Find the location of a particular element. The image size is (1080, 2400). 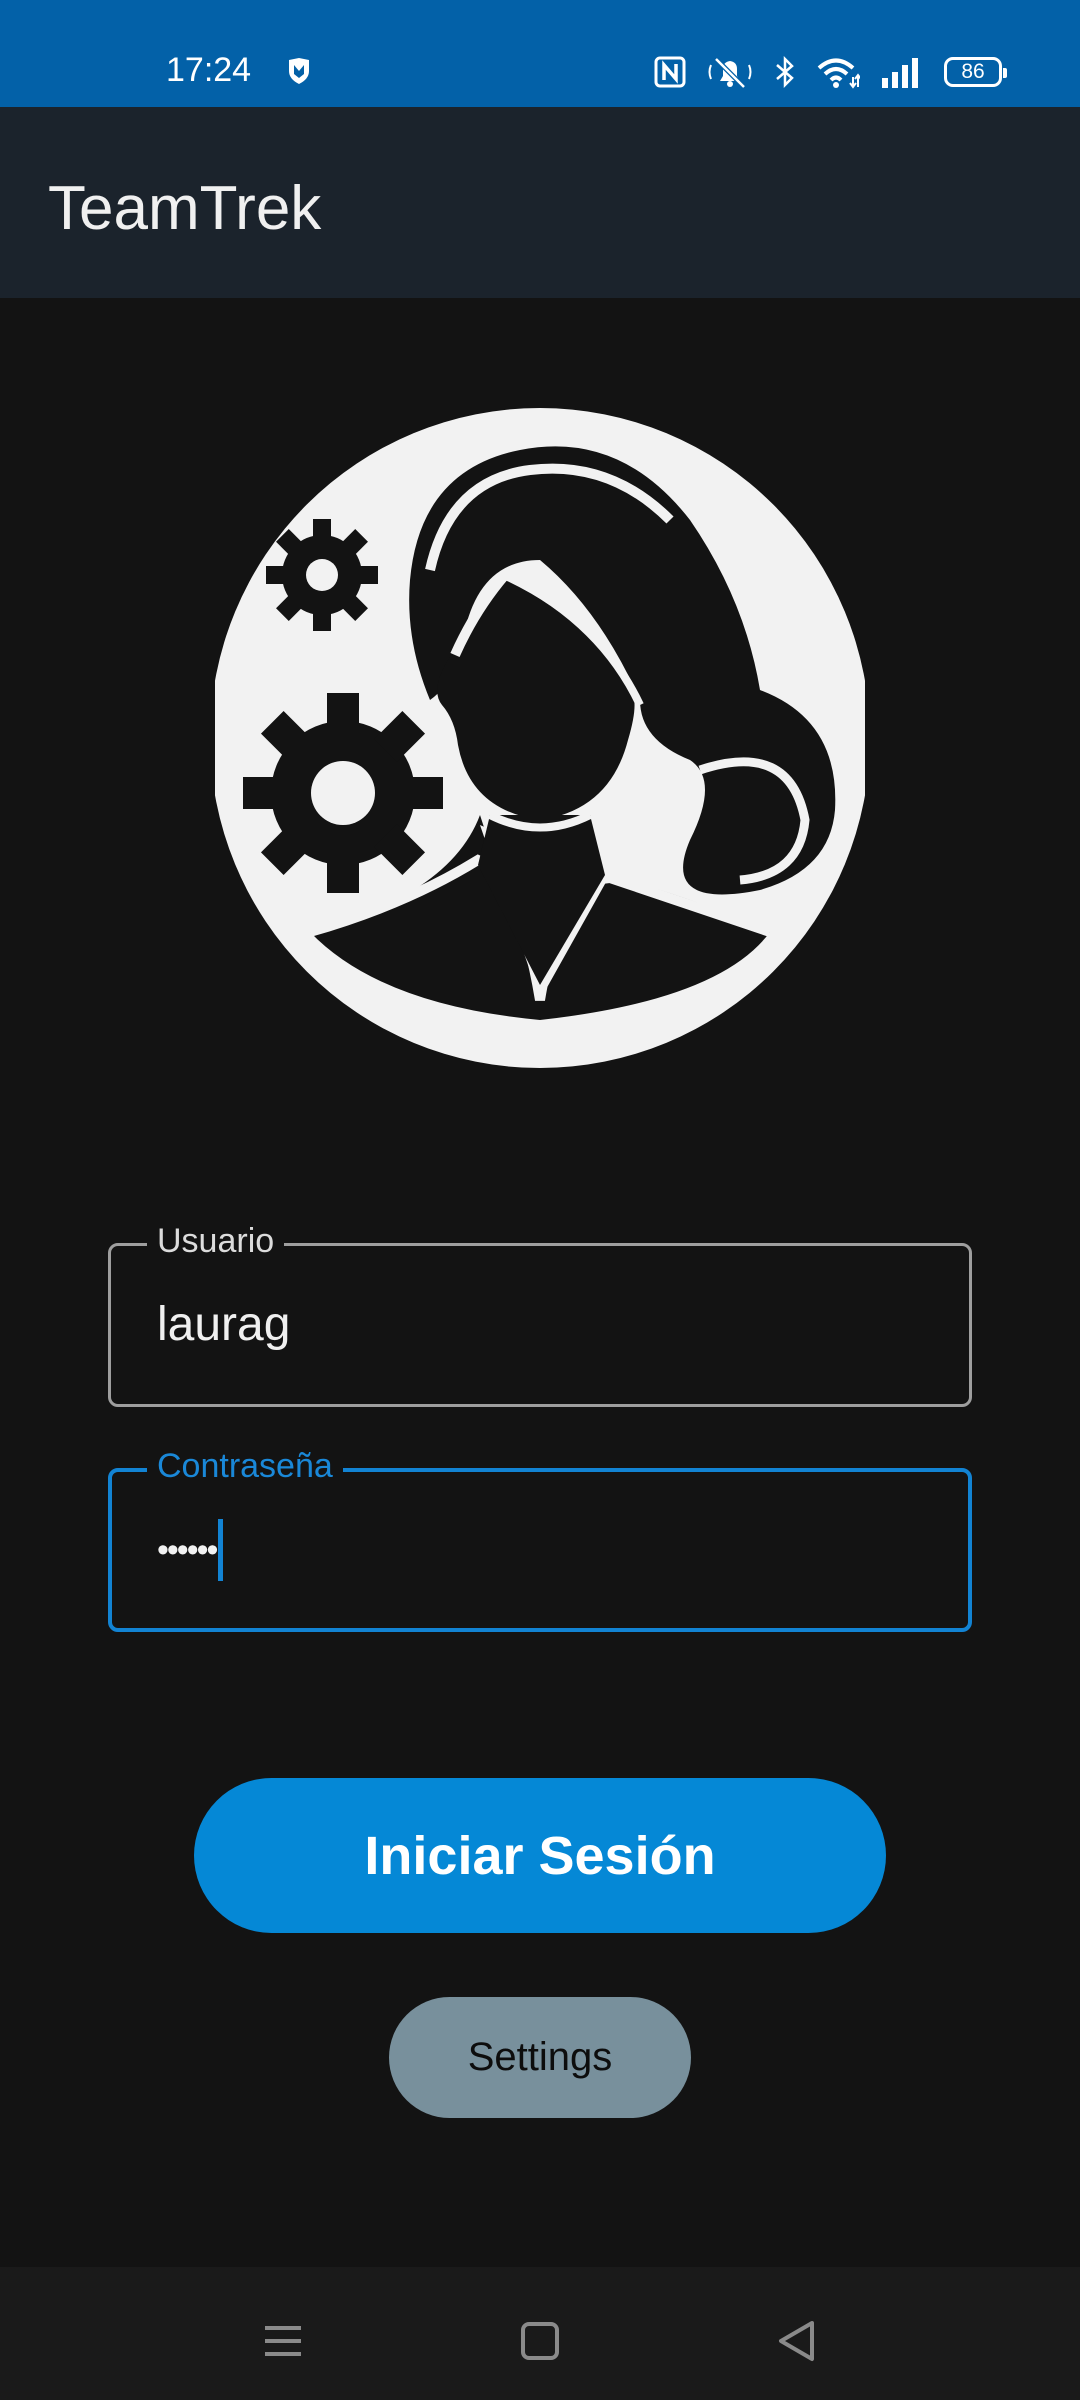

password-input: •••••• is located at coordinates (190, 1550).